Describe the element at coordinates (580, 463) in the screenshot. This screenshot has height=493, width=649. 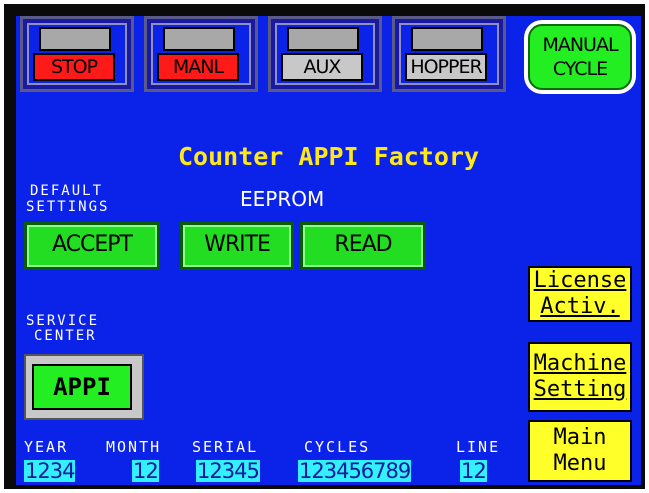
I see `main-menu-line2: Menu` at that location.